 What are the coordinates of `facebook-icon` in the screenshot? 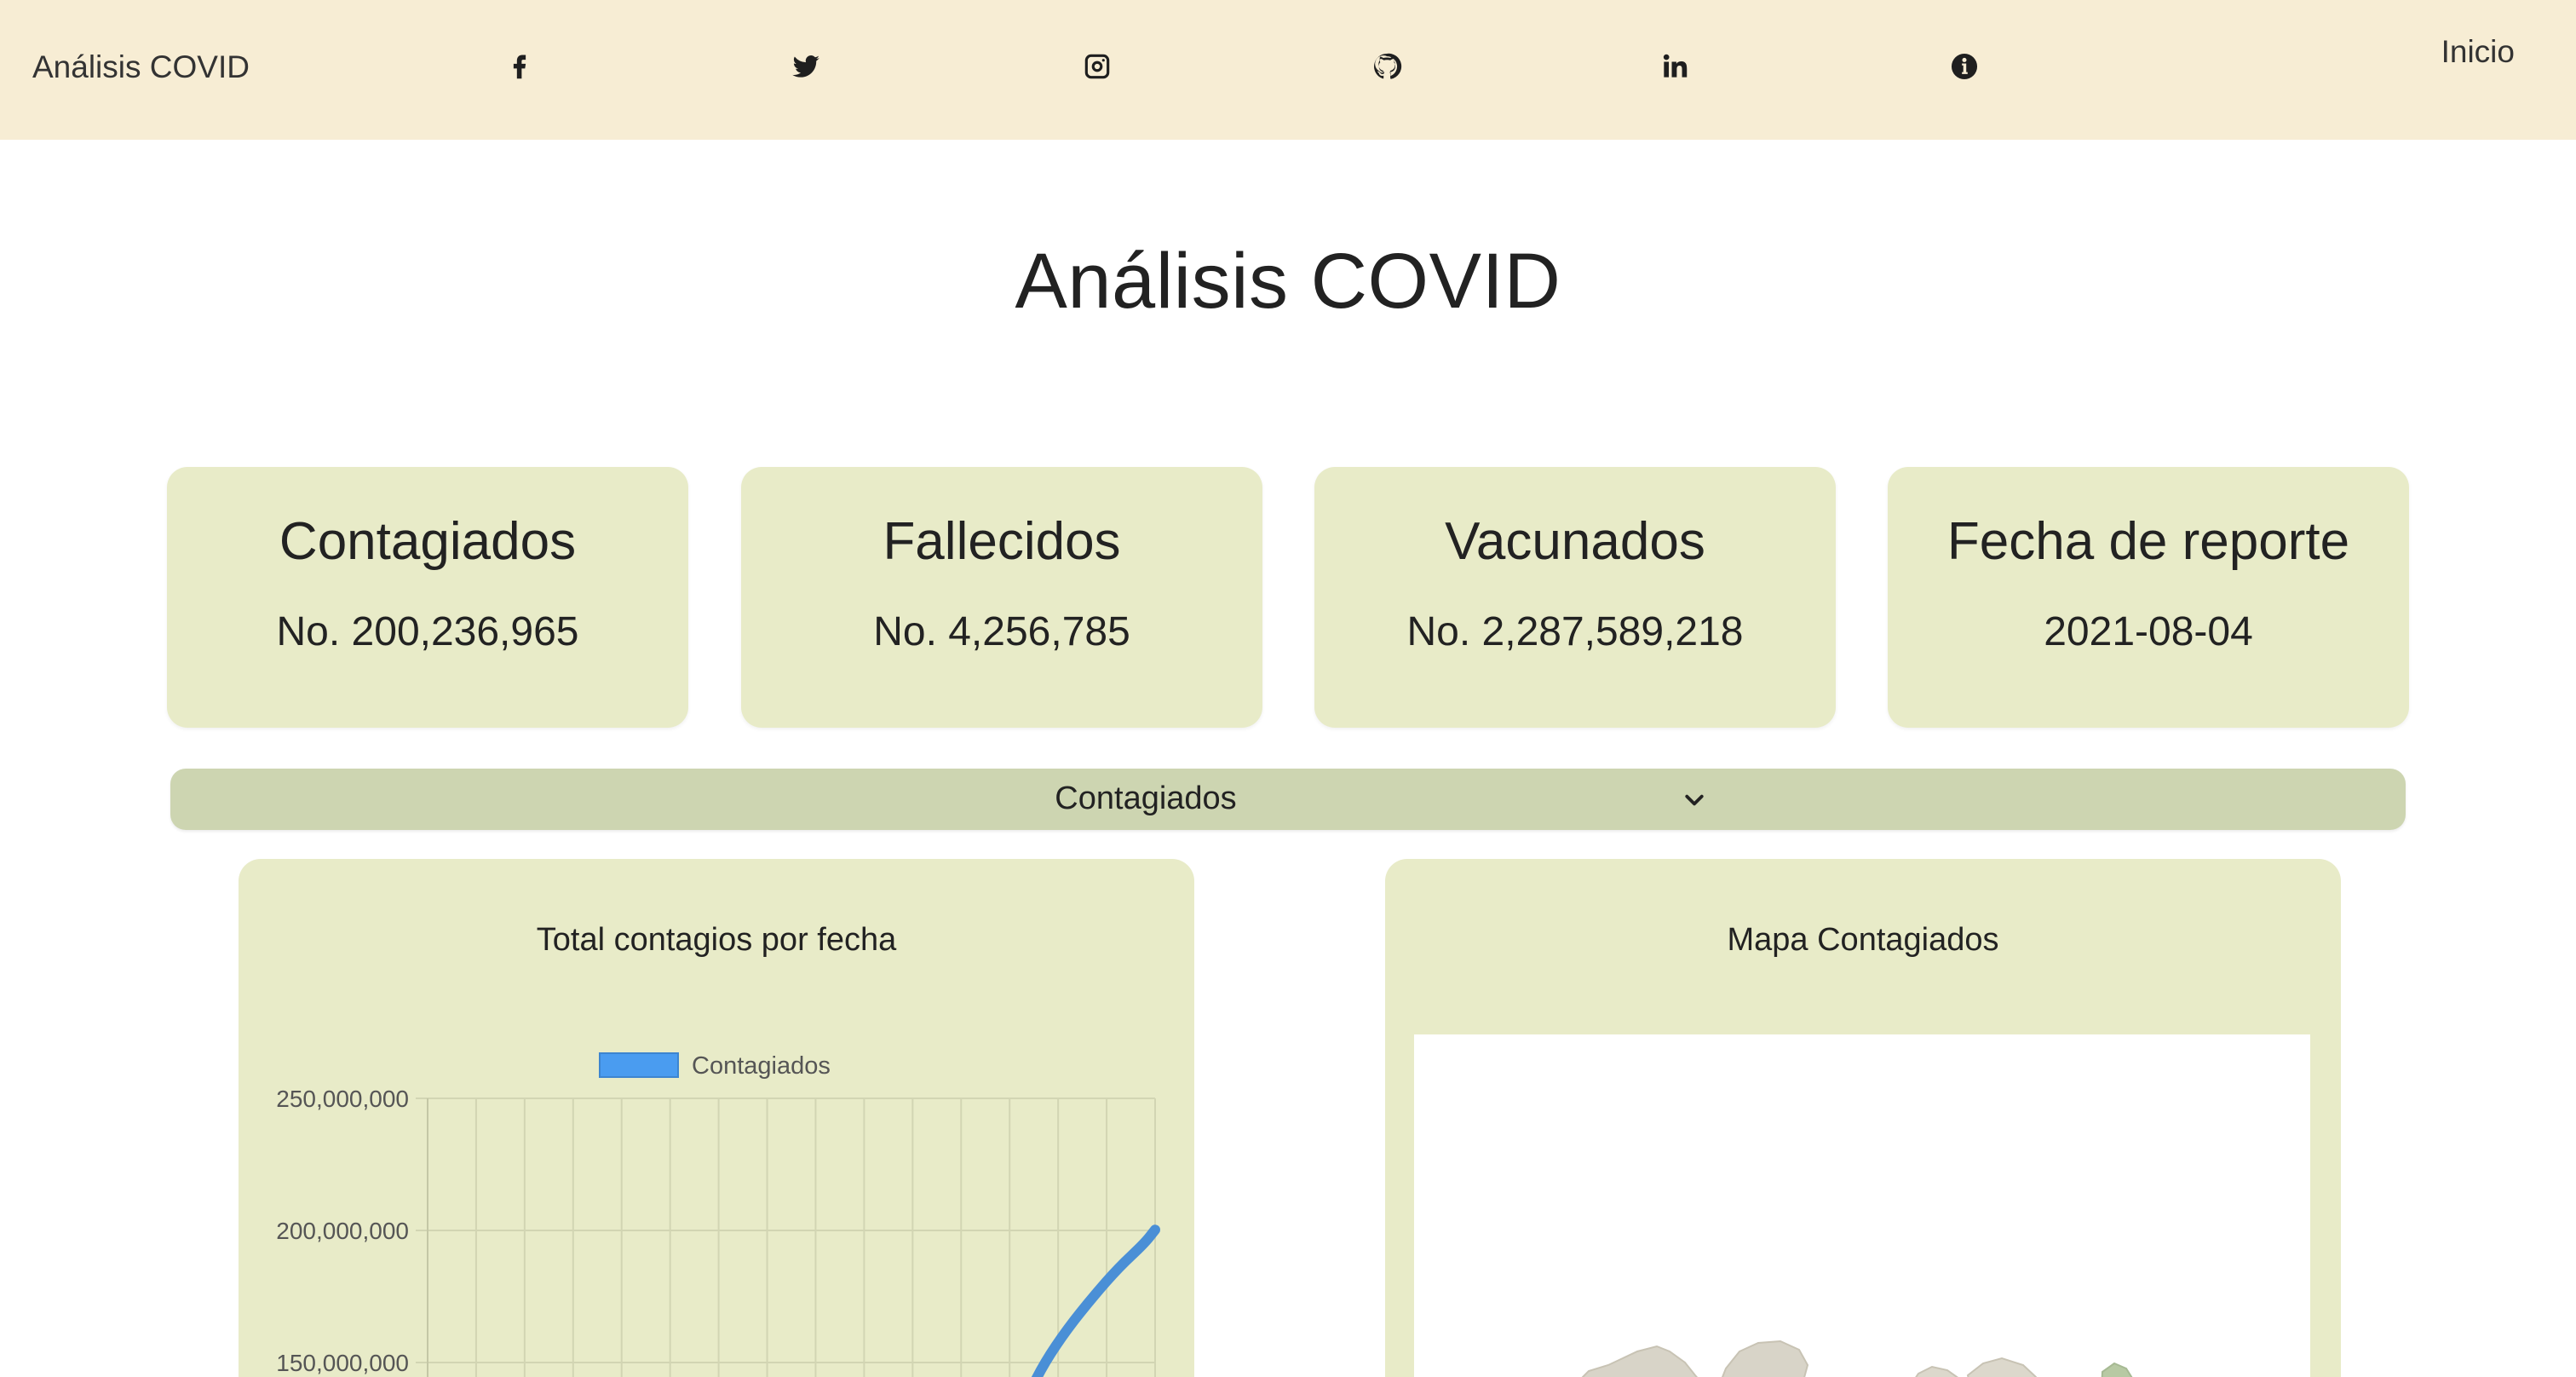 It's located at (520, 66).